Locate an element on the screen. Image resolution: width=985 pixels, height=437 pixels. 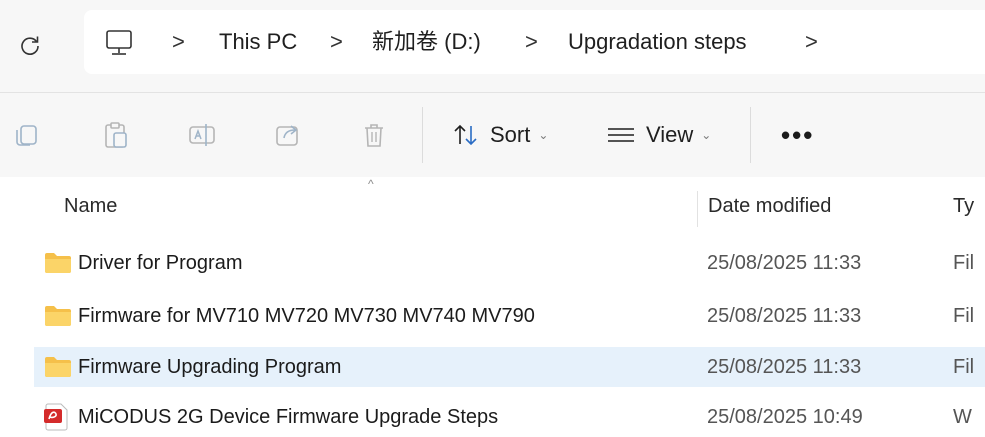
this-pc-icon is located at coordinates (119, 42).